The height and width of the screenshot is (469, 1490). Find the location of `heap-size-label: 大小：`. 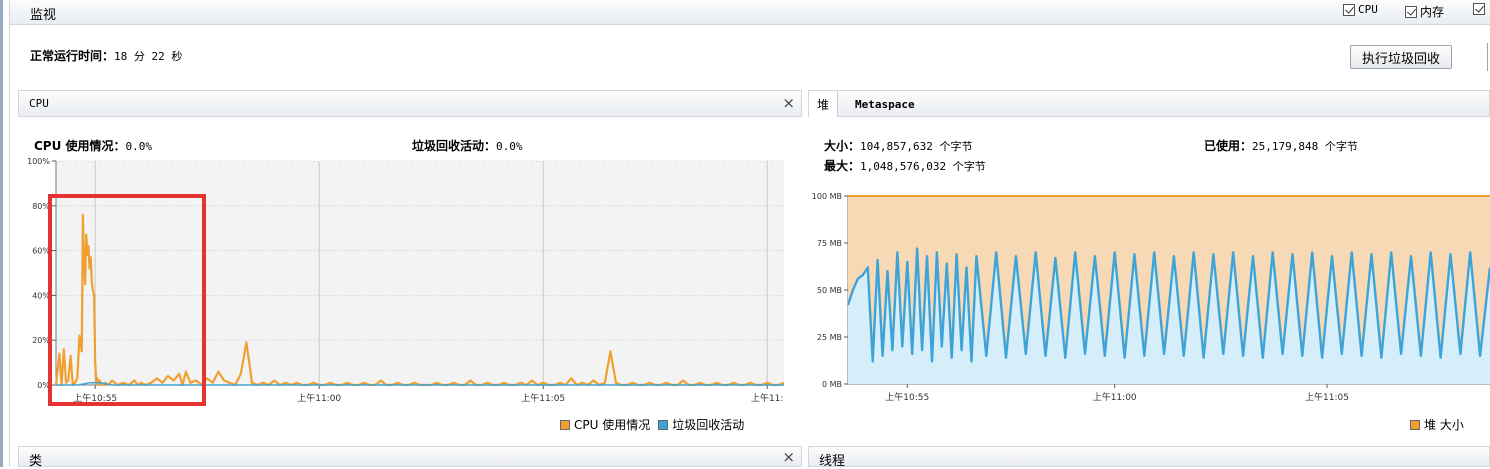

heap-size-label: 大小： is located at coordinates (842, 146).